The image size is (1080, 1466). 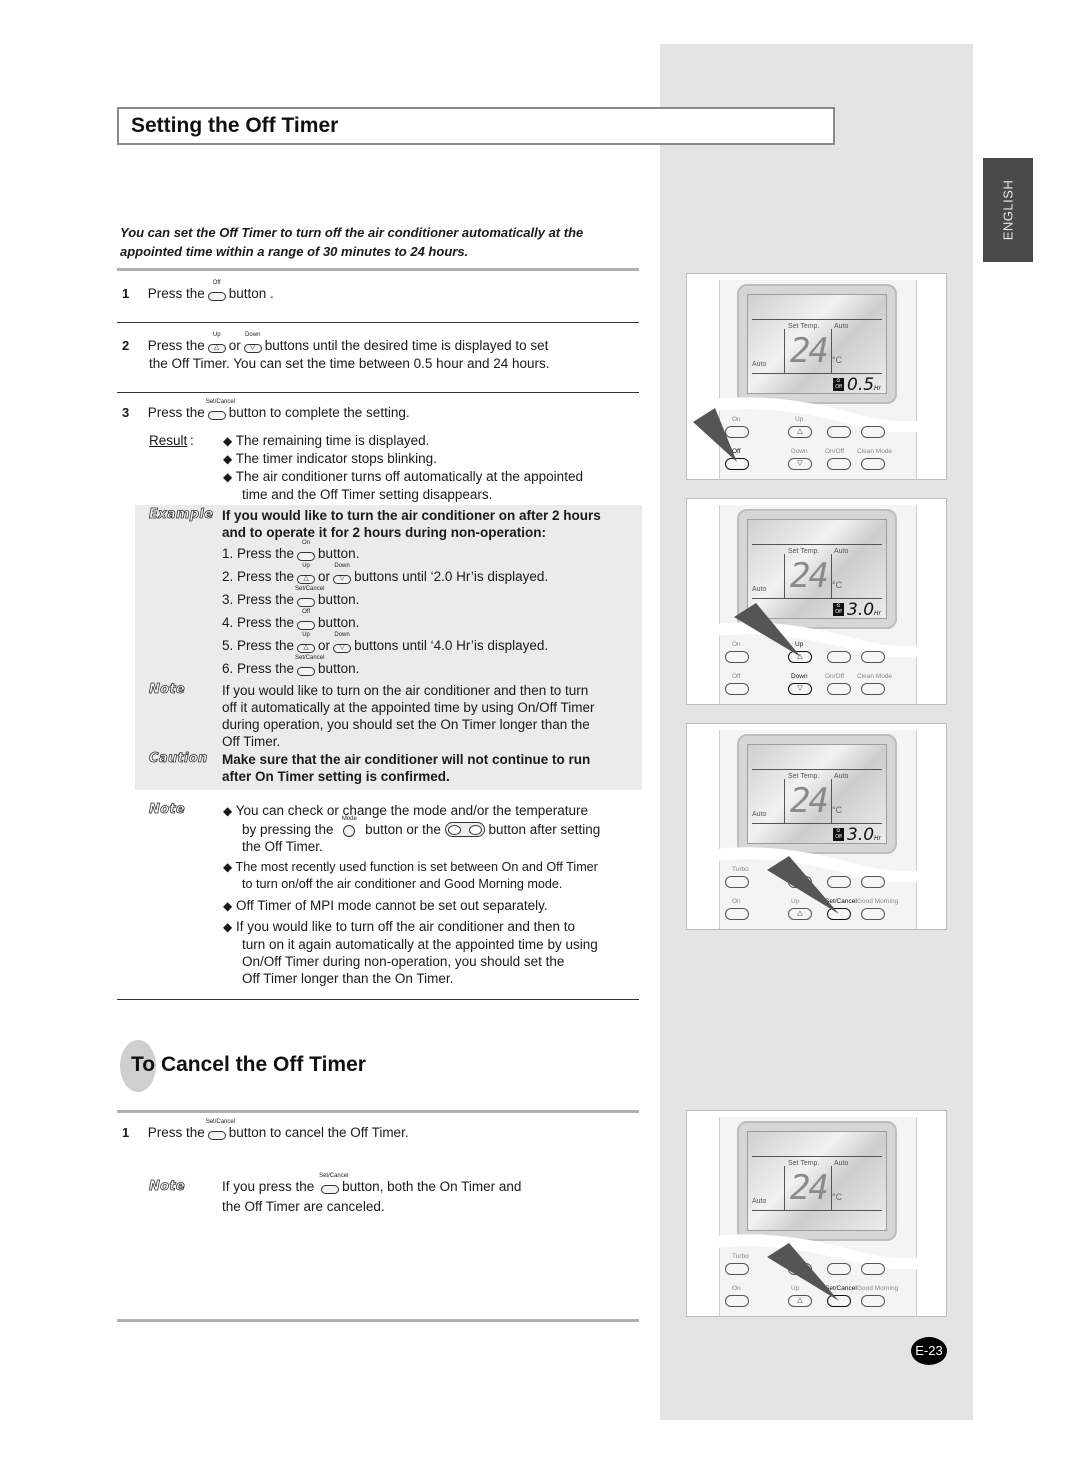 What do you see at coordinates (178, 759) in the screenshot?
I see `caution-label: Caution` at bounding box center [178, 759].